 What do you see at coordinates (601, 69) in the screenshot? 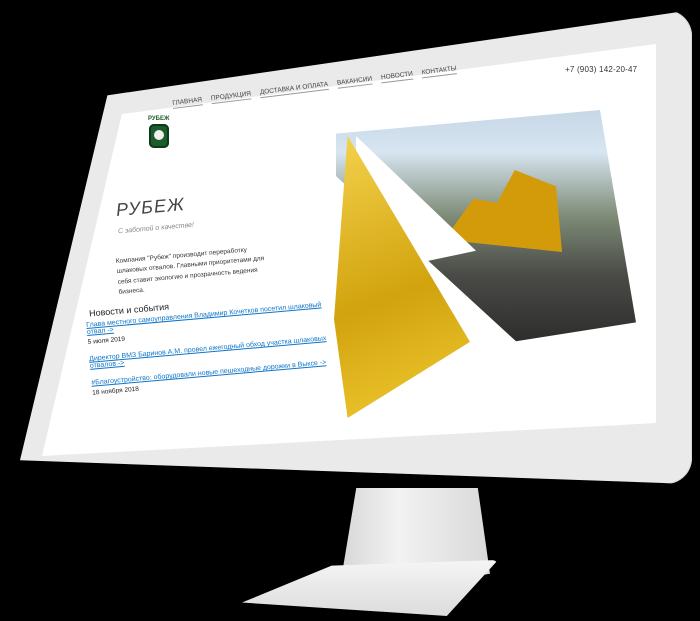
I see `header-phone: +7 (903) 142-20-47` at bounding box center [601, 69].